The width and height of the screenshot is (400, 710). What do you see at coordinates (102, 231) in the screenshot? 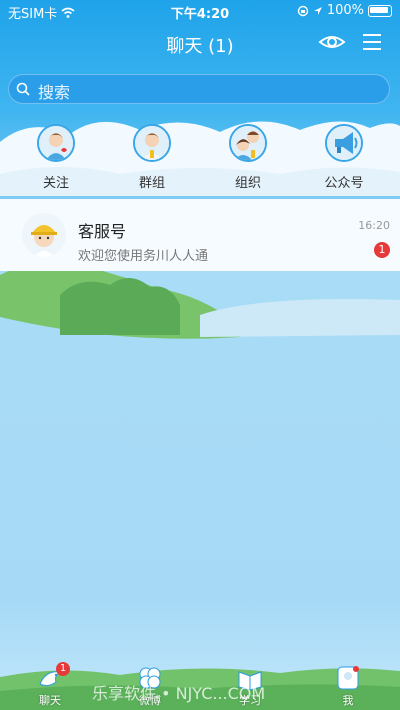
I see `chat-name: 客服号` at bounding box center [102, 231].